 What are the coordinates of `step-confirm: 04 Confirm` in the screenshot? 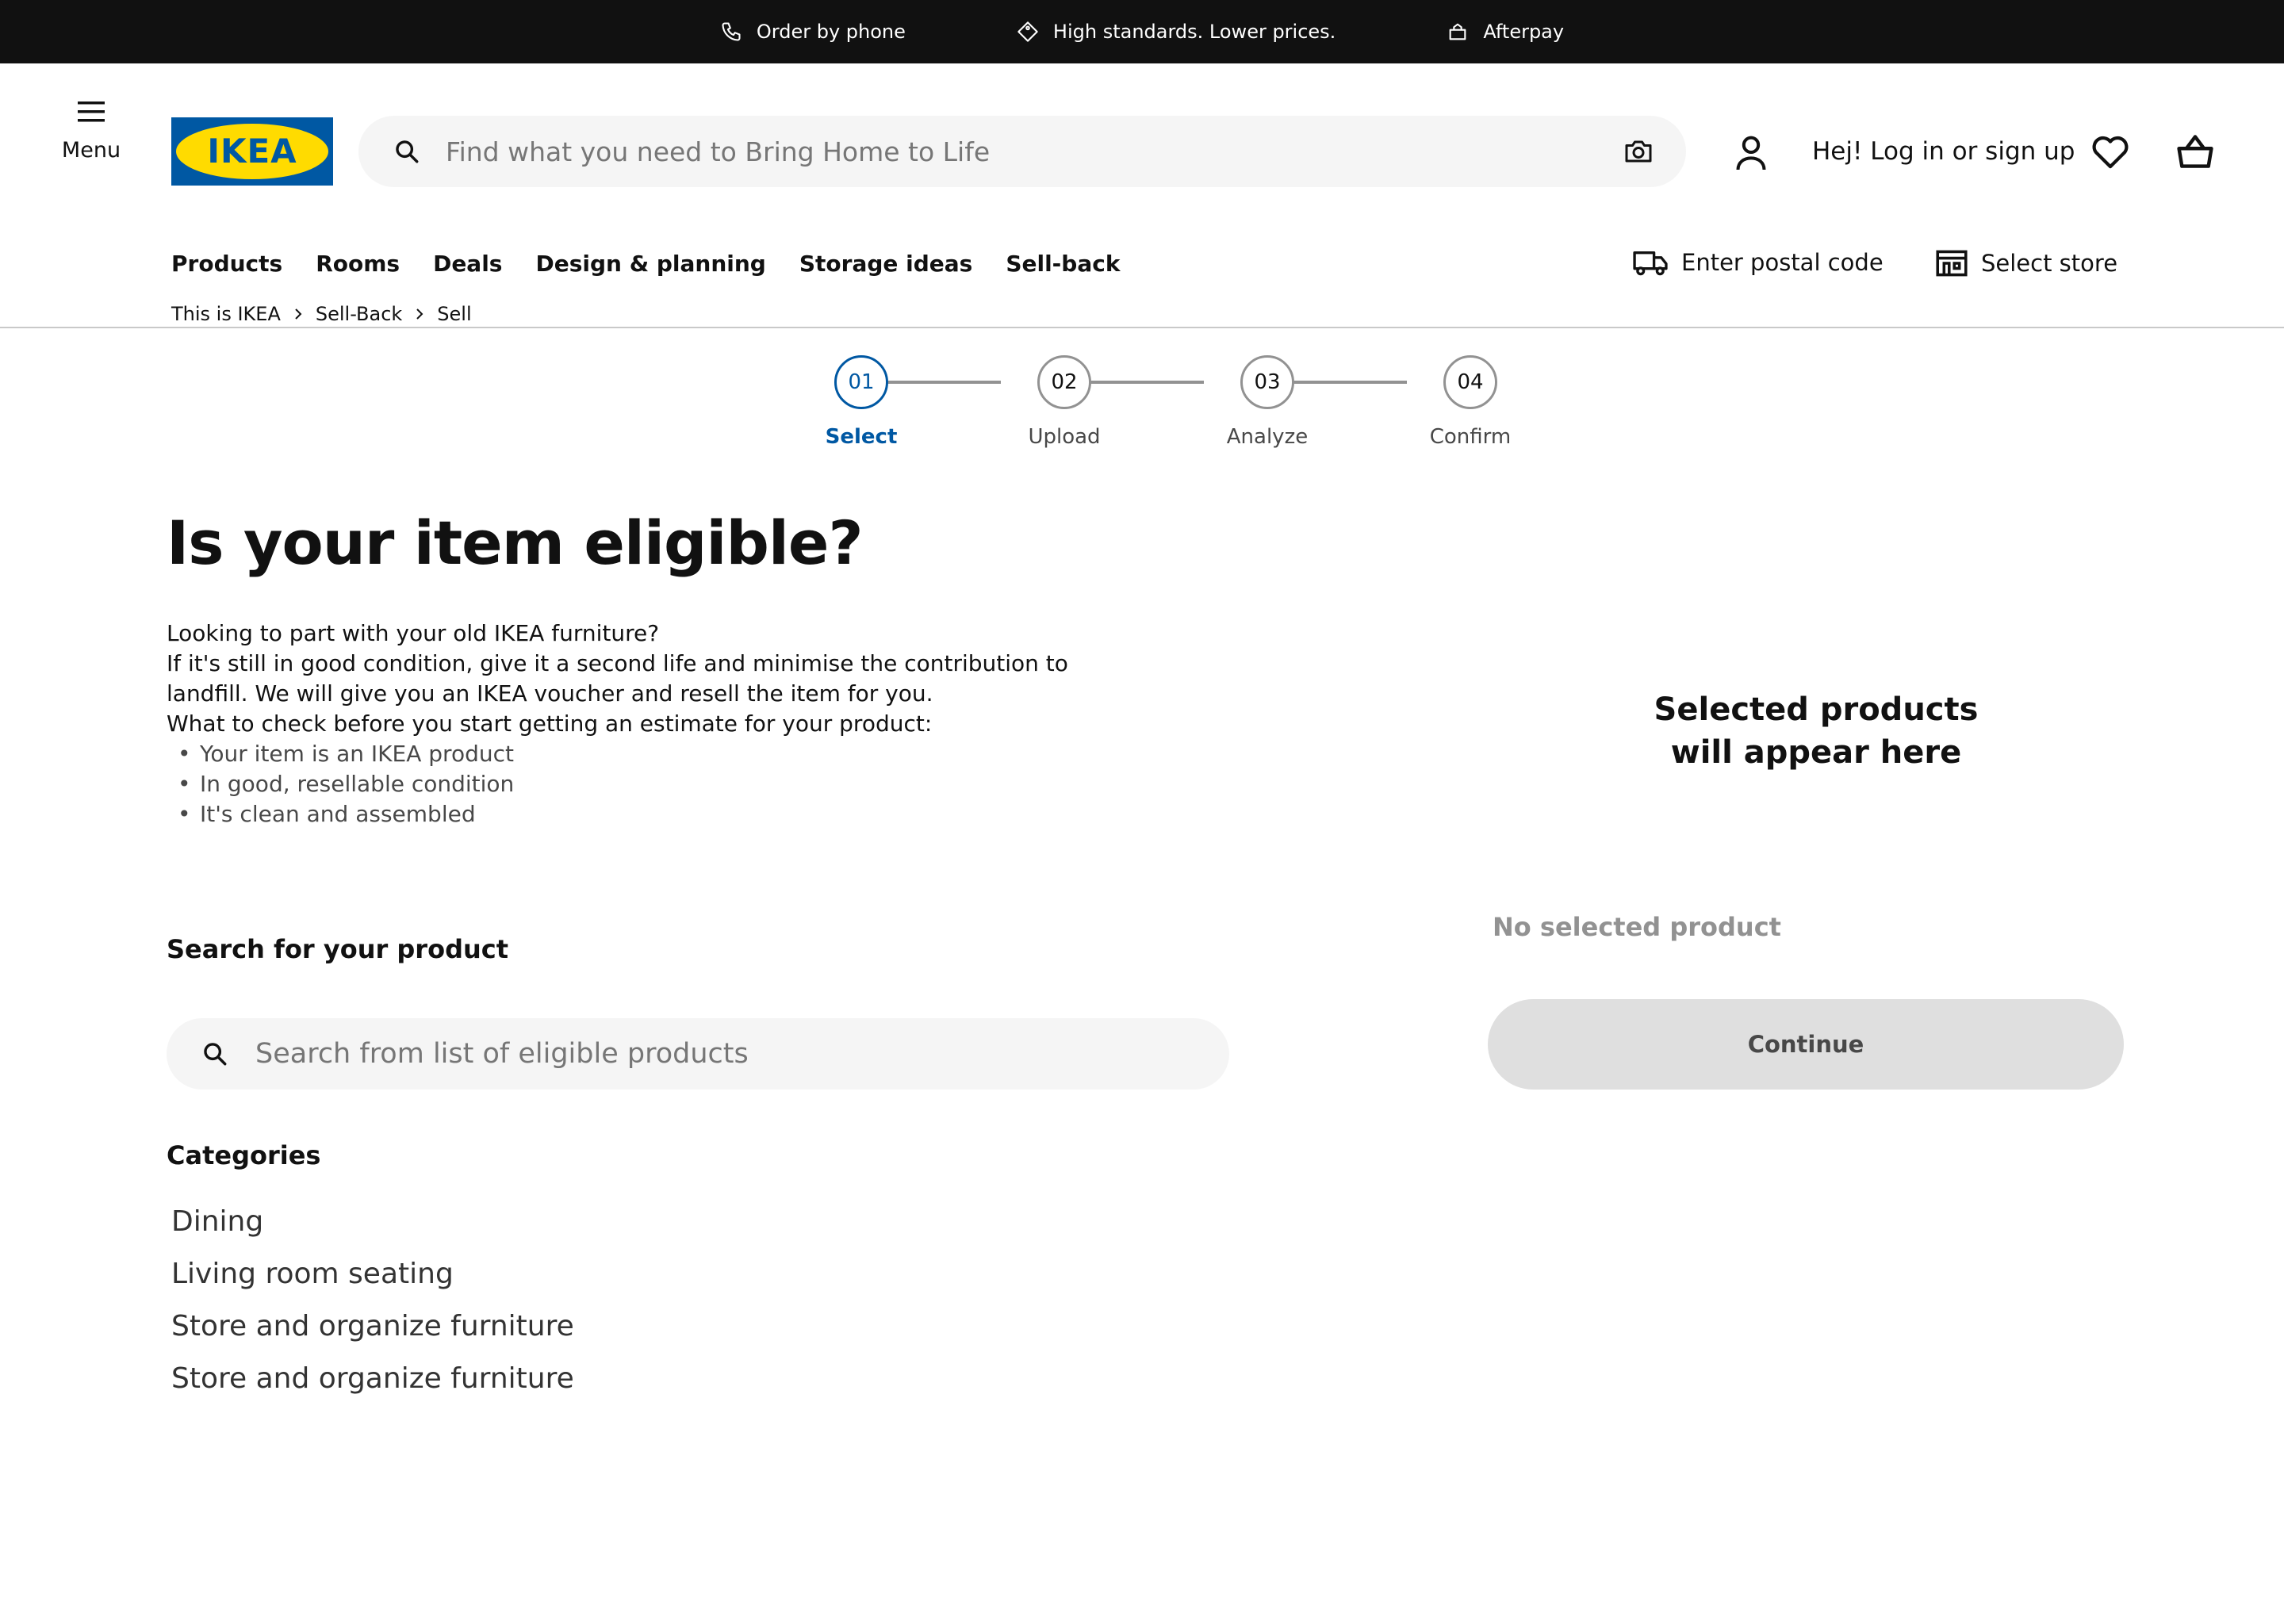 It's located at (1470, 402).